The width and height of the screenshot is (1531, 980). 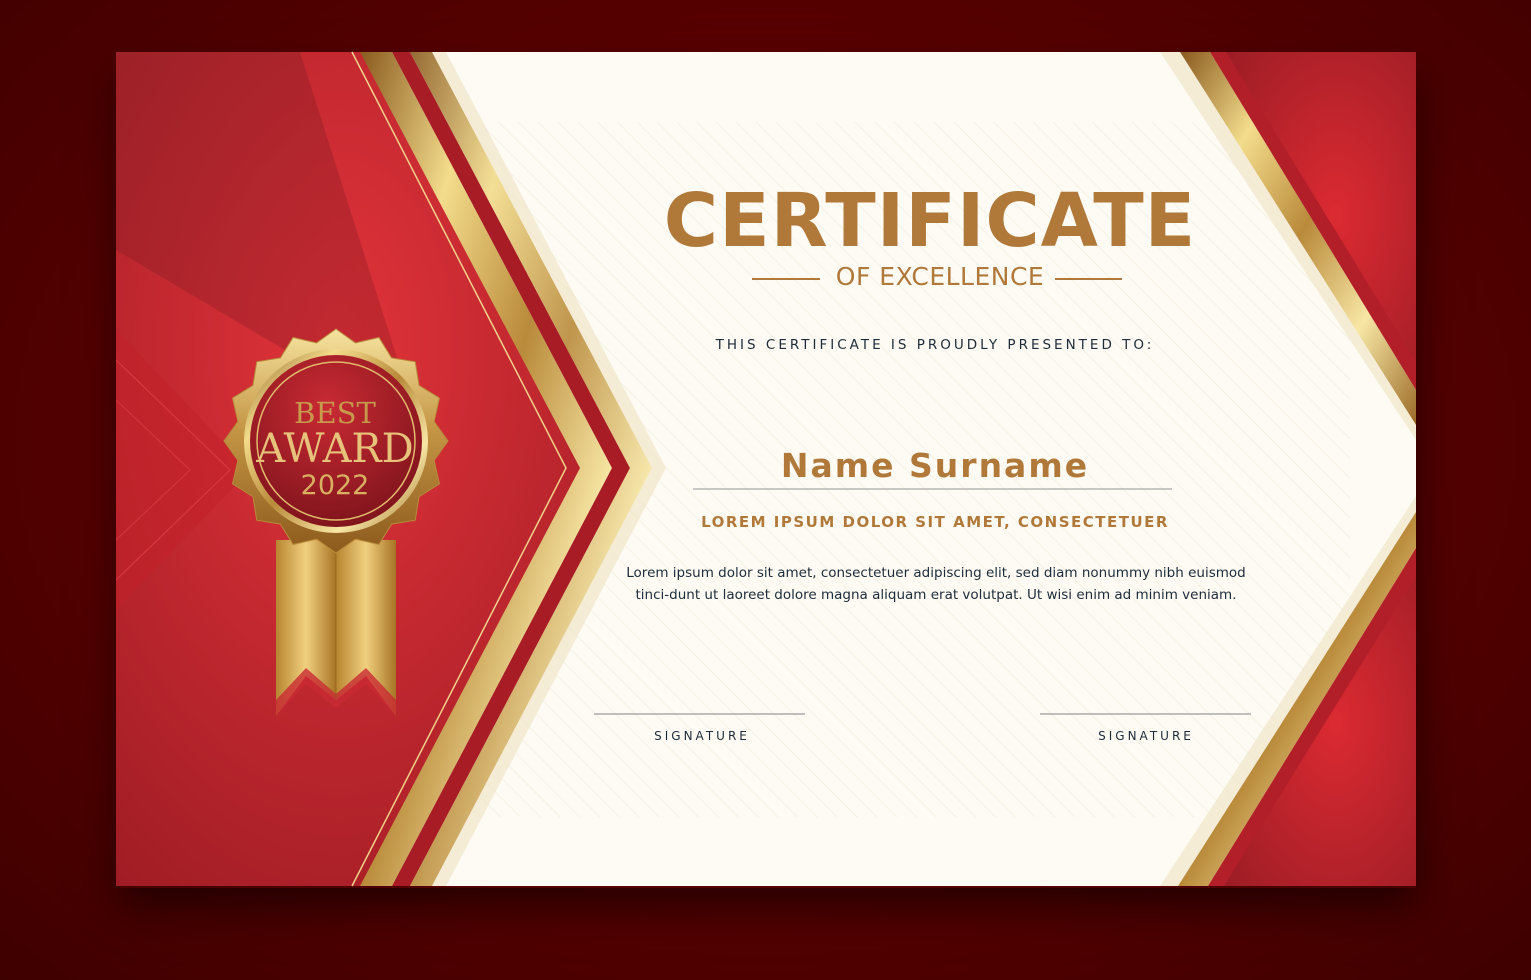 I want to click on certificate-subtitle: OF EXCELLENCE, so click(x=940, y=276).